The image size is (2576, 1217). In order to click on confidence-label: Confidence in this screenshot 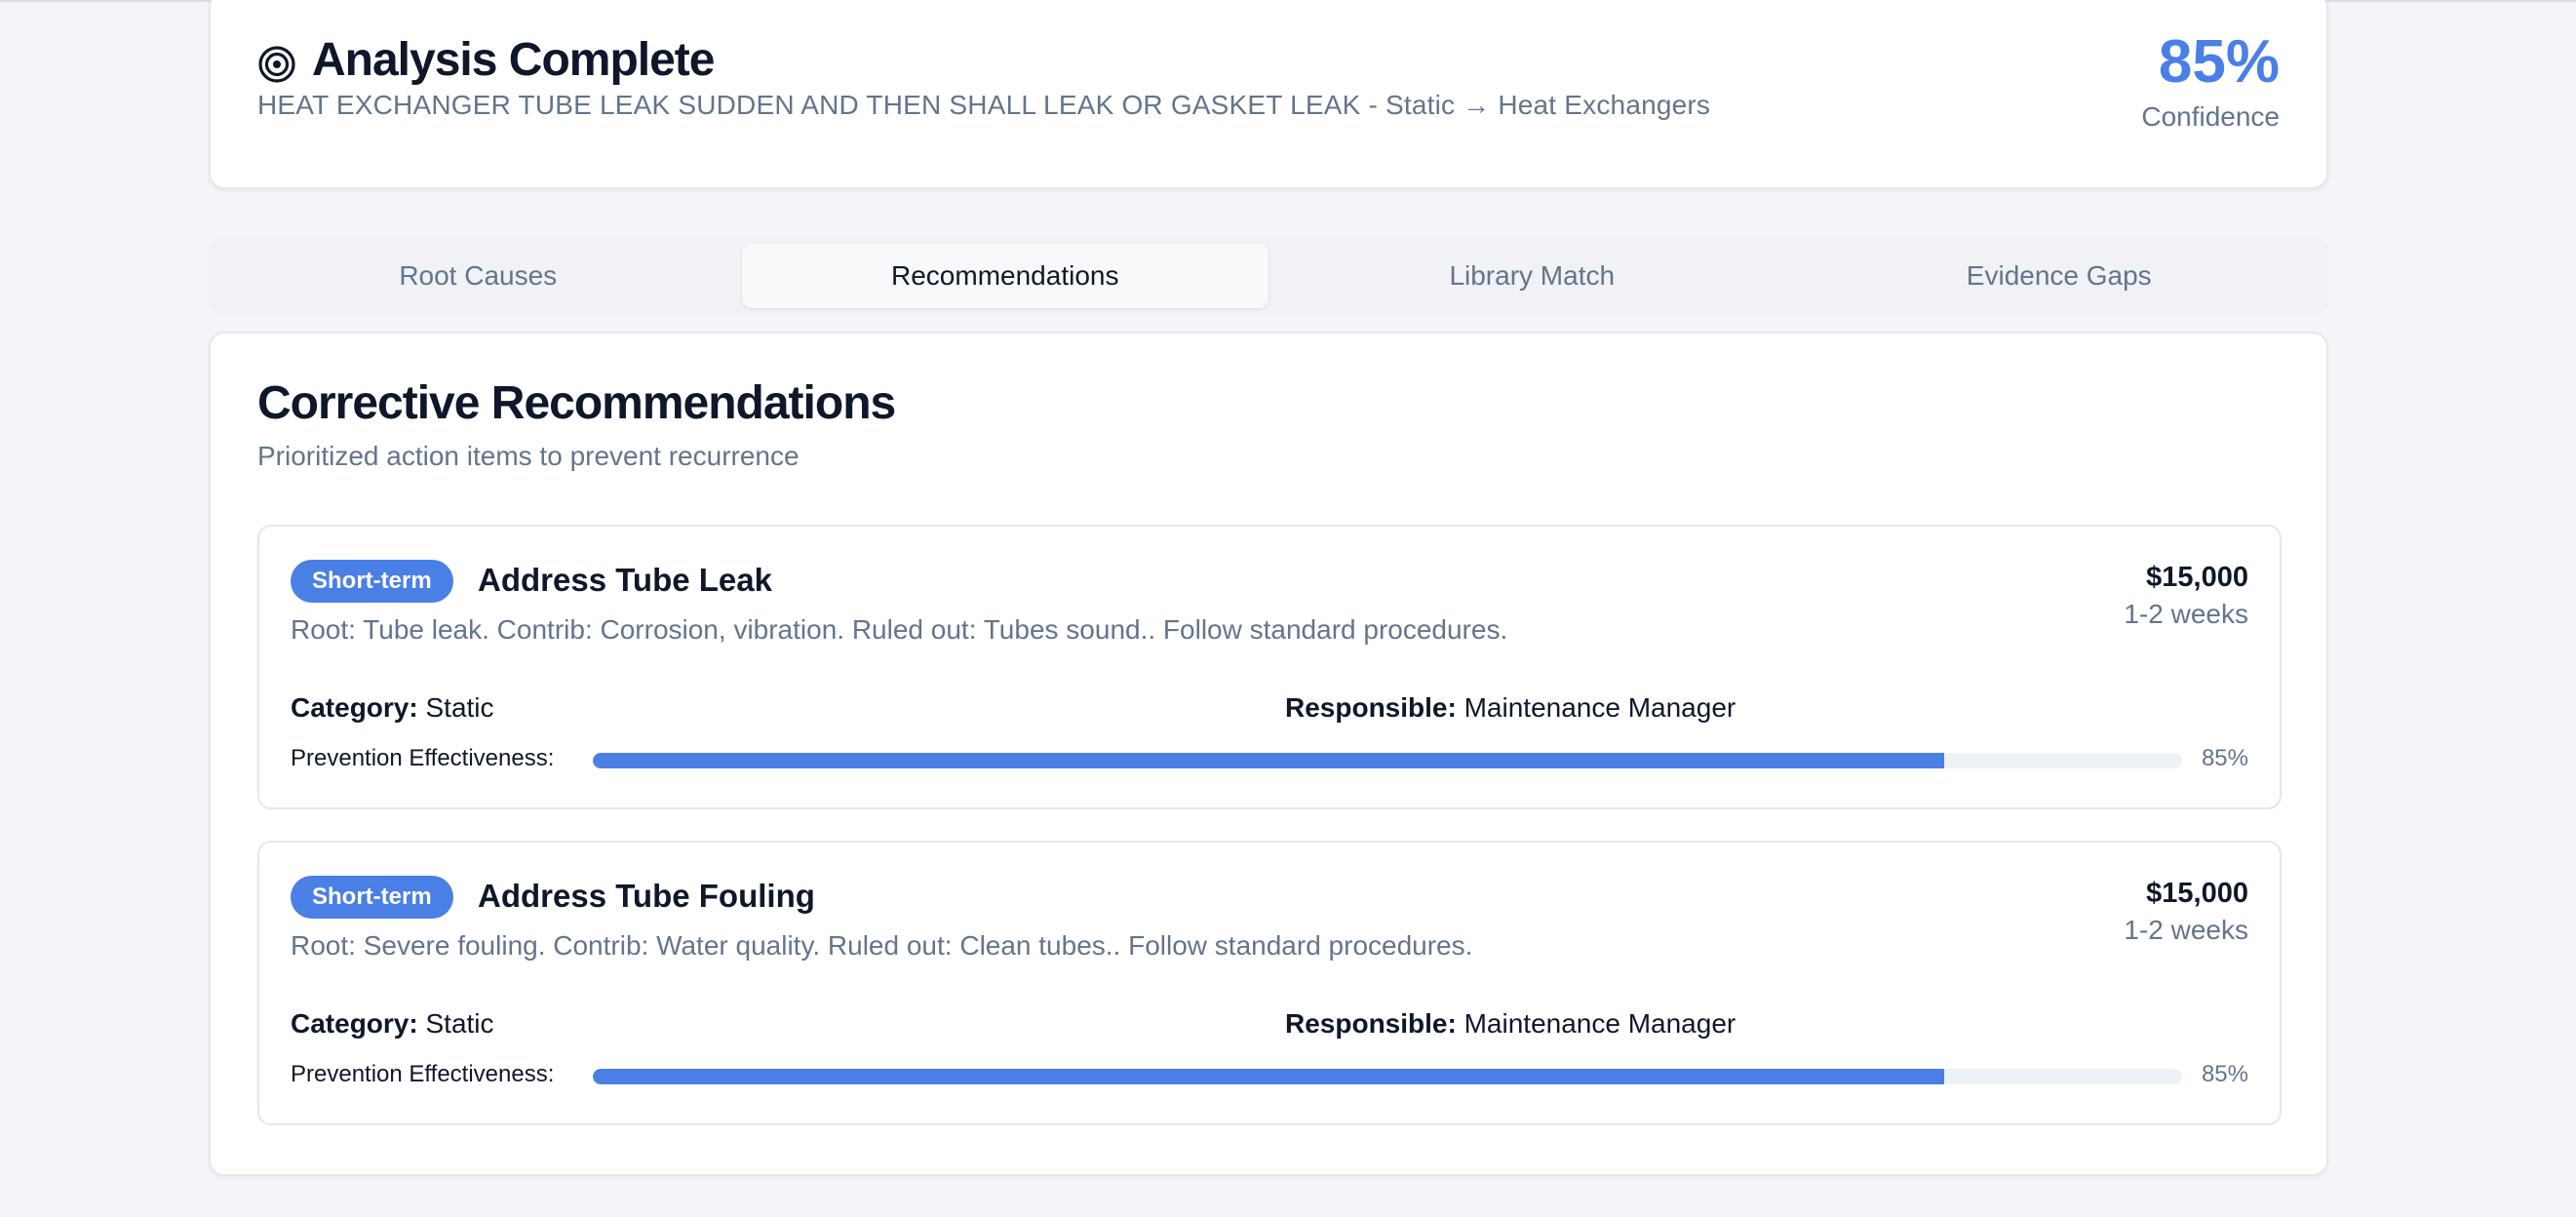, I will do `click(2210, 116)`.